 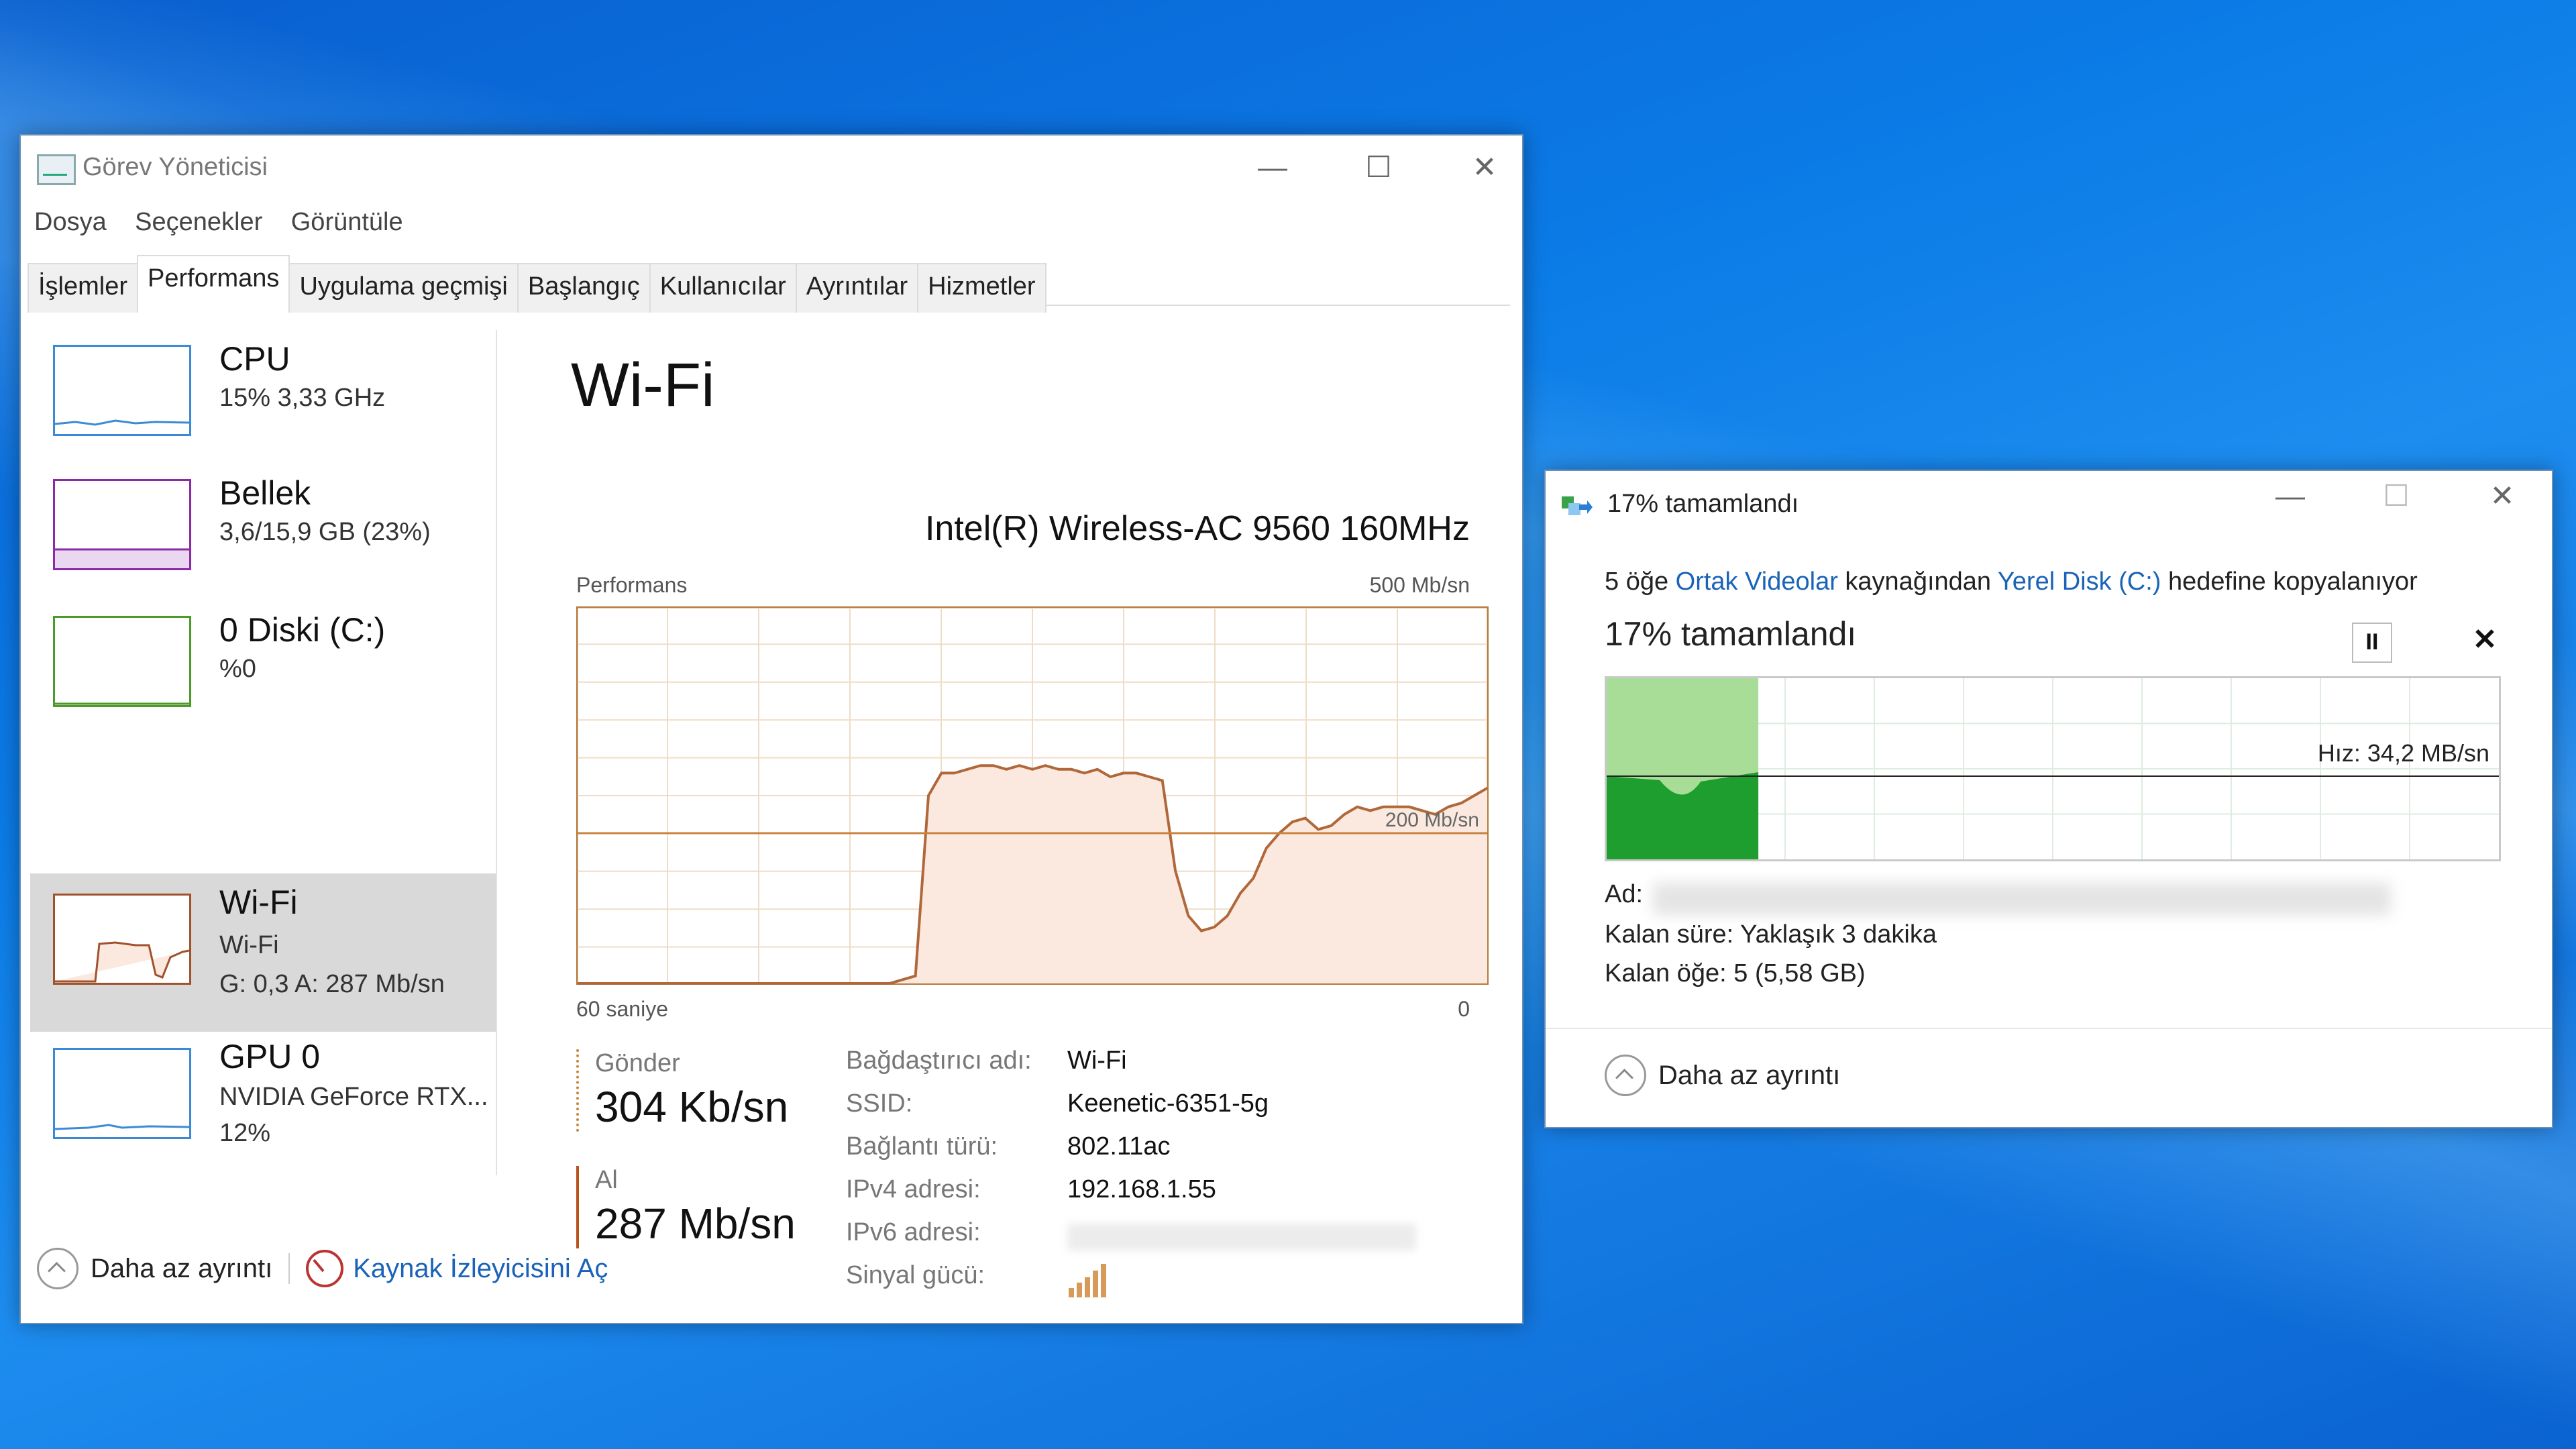 I want to click on task-manager-footer: Daha az ayrıntı Kaynak İzleyicisini Aç, so click(x=322, y=1271).